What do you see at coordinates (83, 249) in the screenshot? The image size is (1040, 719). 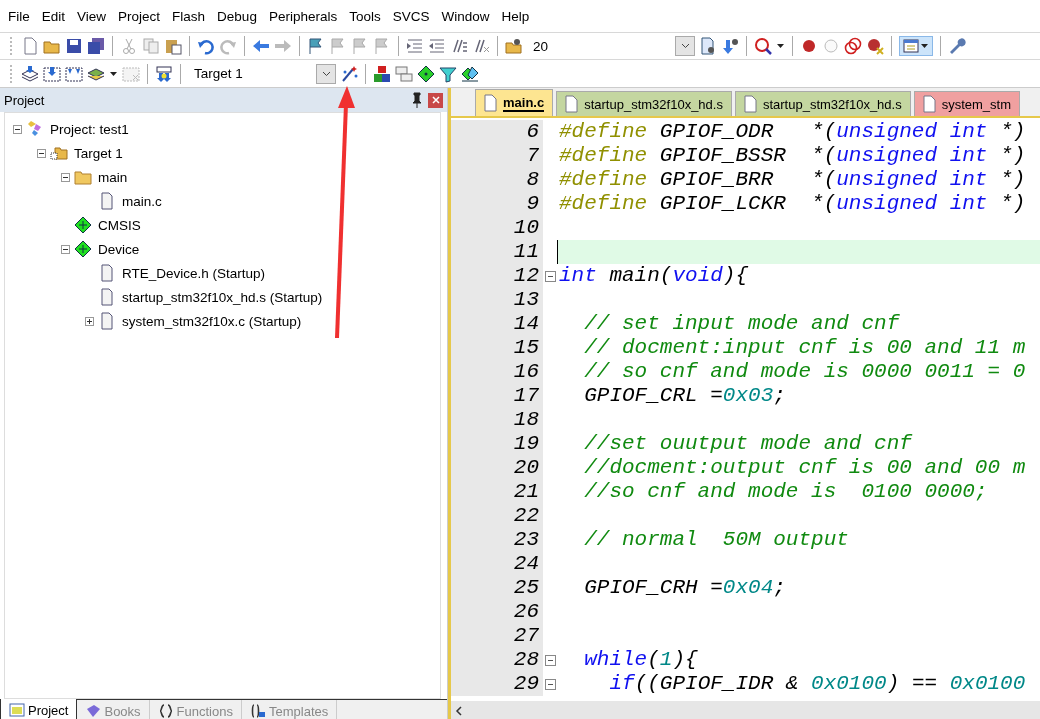 I see `component-icon` at bounding box center [83, 249].